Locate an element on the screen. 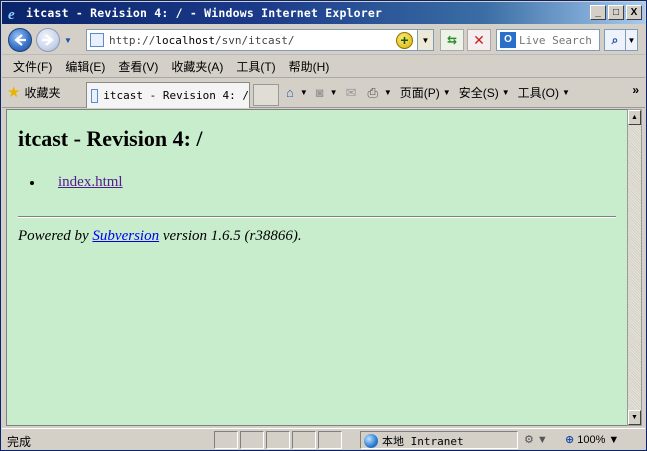  status-bar: 完成 本地 Intranet ⚙ ▼ ⊕ 100% ▼ is located at coordinates (323, 439).